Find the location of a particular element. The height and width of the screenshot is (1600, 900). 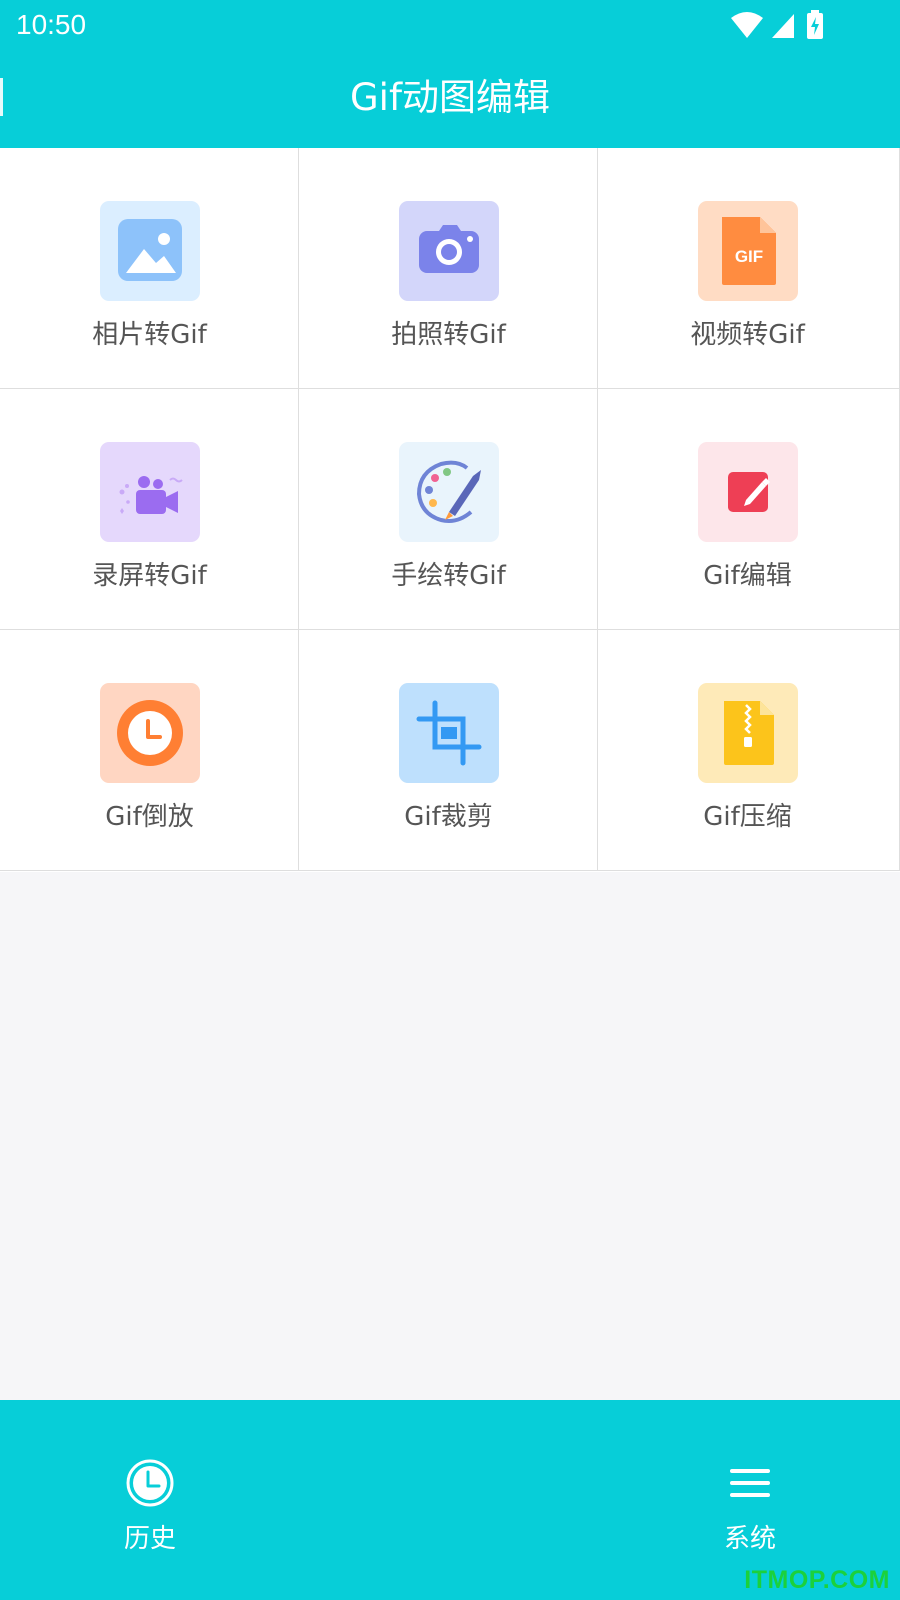

tool-video-to-gif: GIF 视频转Gif is located at coordinates (749, 268).